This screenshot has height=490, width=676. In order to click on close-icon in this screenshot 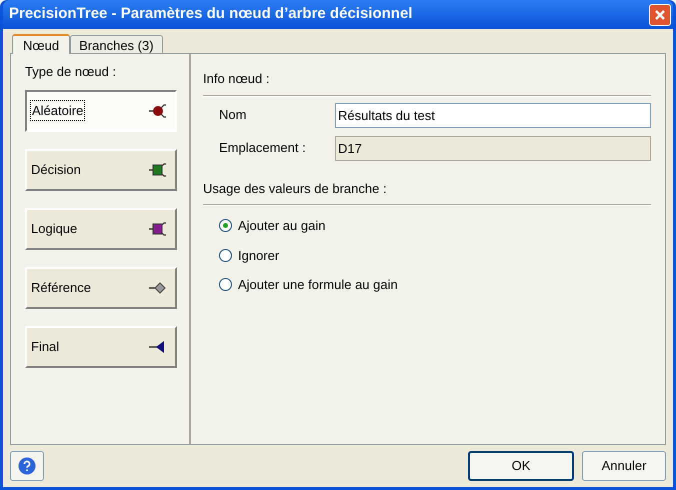, I will do `click(660, 14)`.